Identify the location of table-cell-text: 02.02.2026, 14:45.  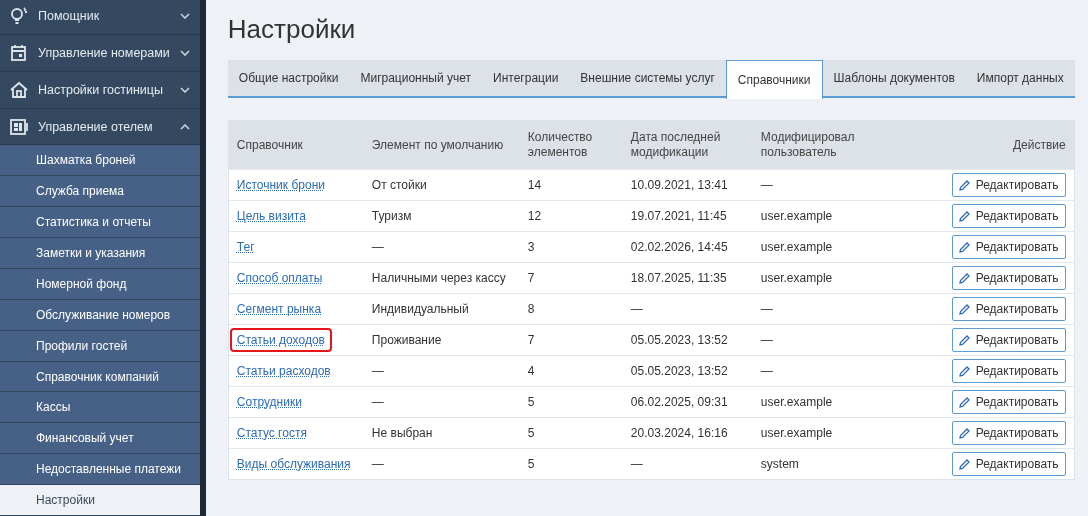
(679, 247).